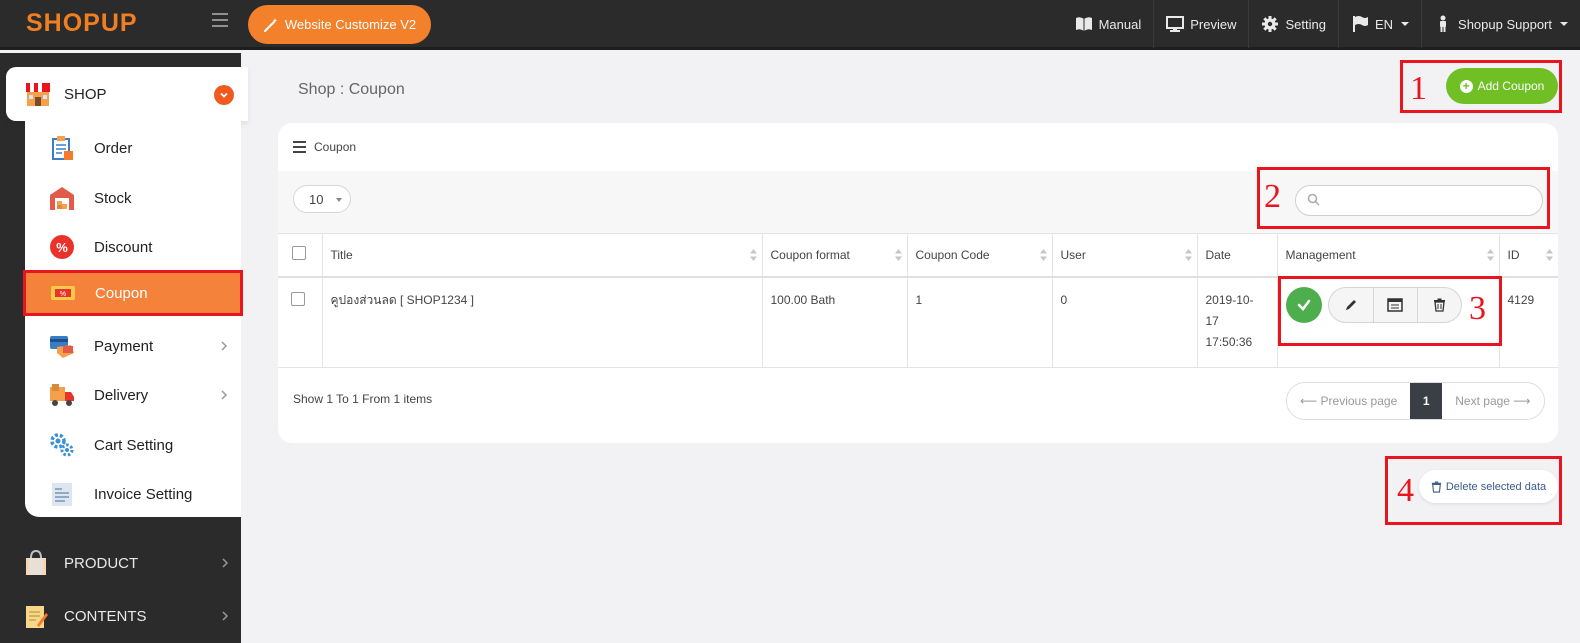  I want to click on coupon-date-cell: 2019-10- 17 17:50:36, so click(1237, 322).